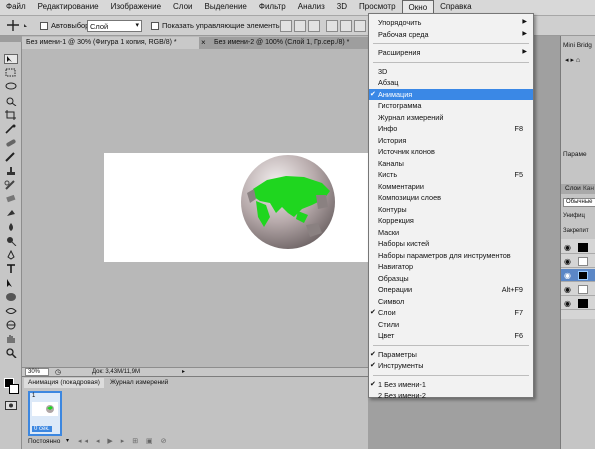 The height and width of the screenshot is (449, 595). Describe the element at coordinates (11, 87) in the screenshot. I see `lasso-tool-icon` at that location.